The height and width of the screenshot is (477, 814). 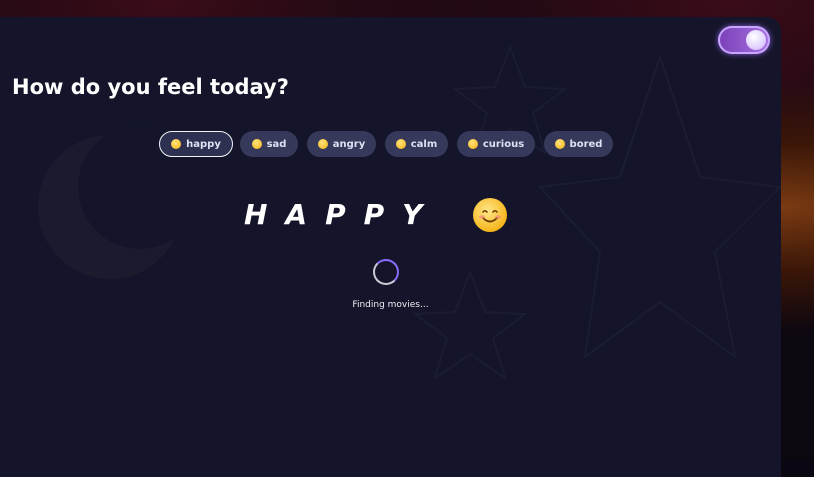 I want to click on page-title: How do you feel today?, so click(x=150, y=87).